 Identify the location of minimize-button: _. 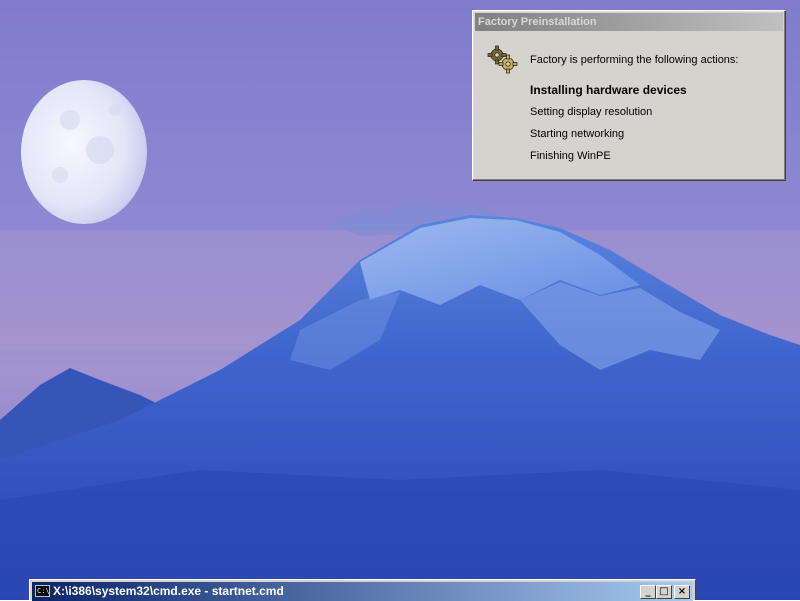
(648, 592).